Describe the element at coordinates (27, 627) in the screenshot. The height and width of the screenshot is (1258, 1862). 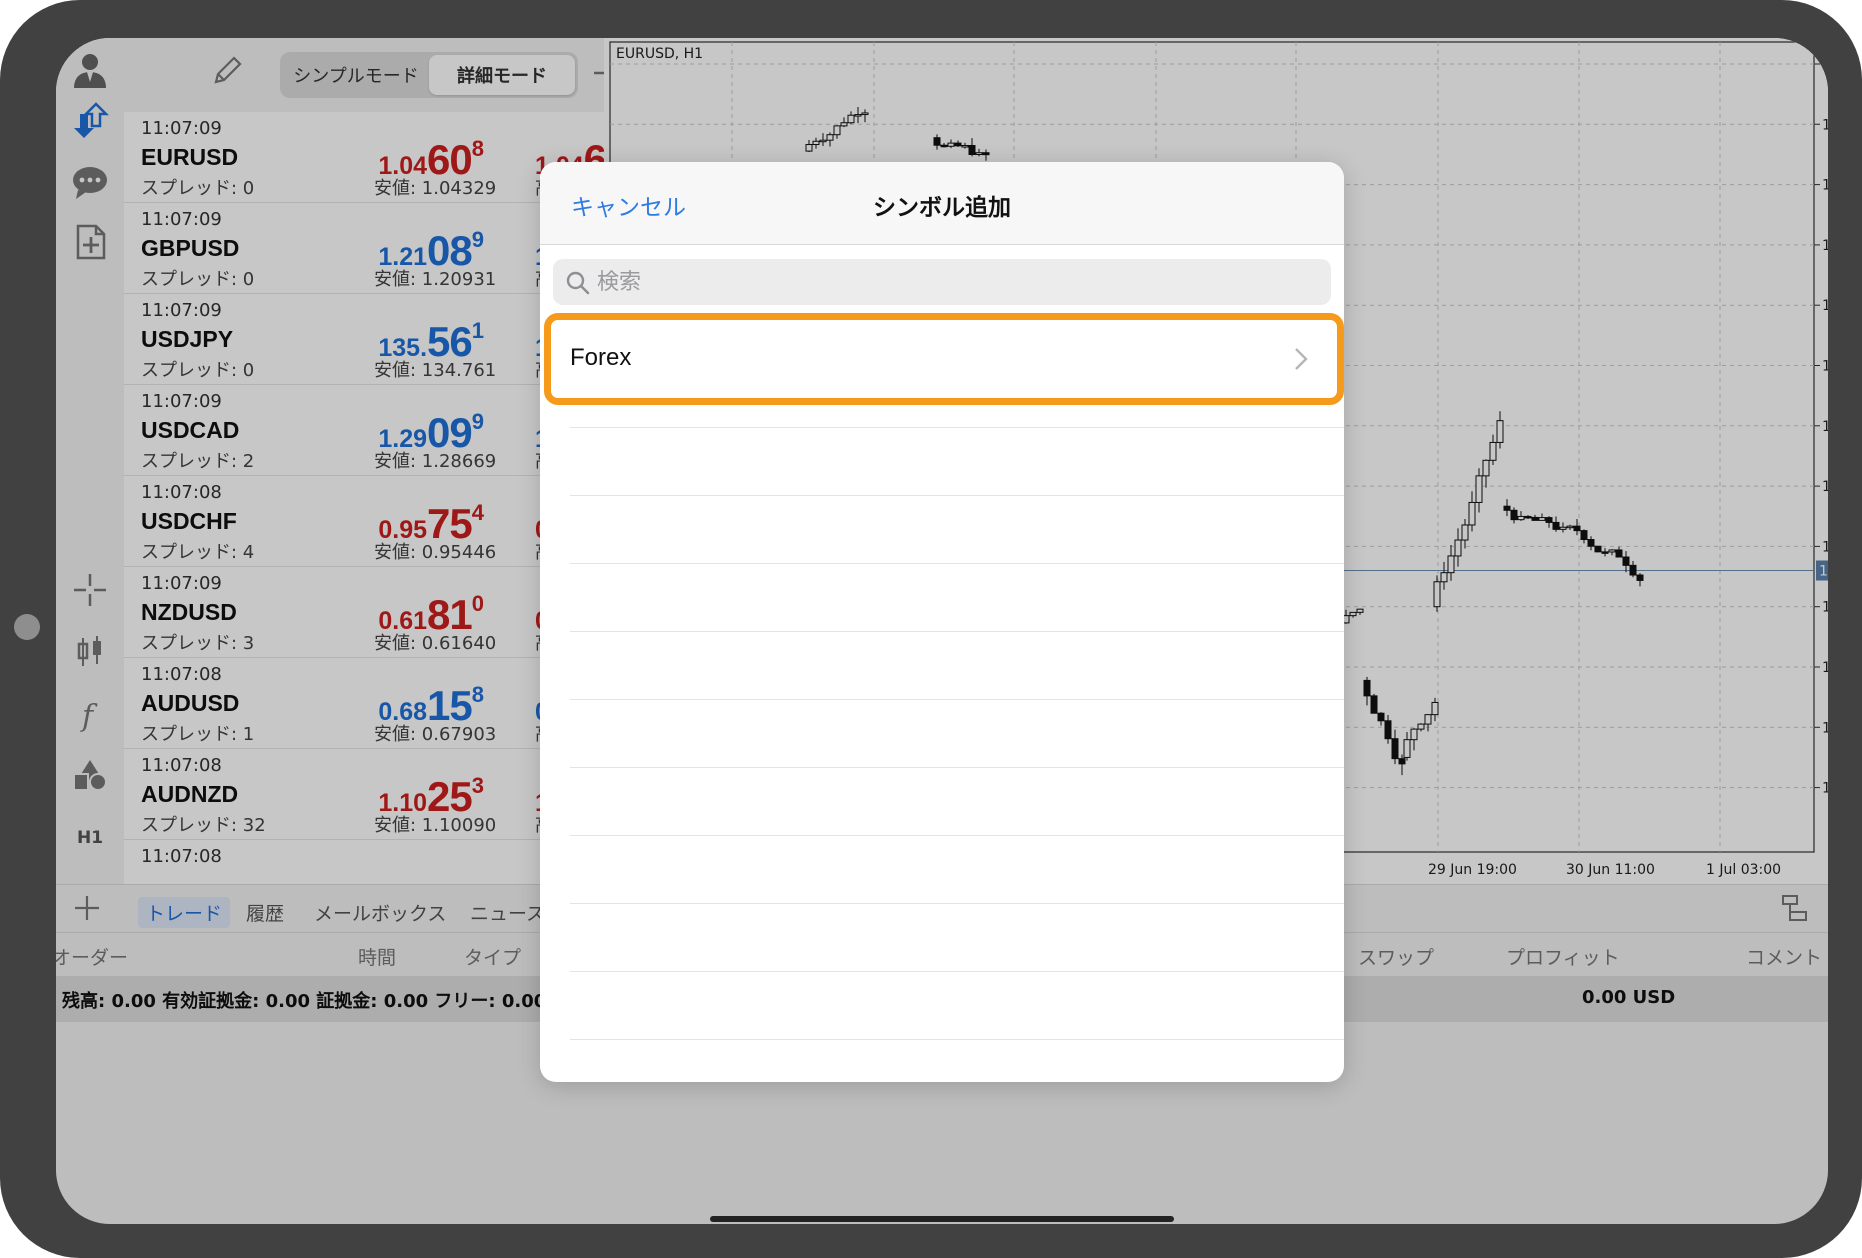
I see `camera` at that location.